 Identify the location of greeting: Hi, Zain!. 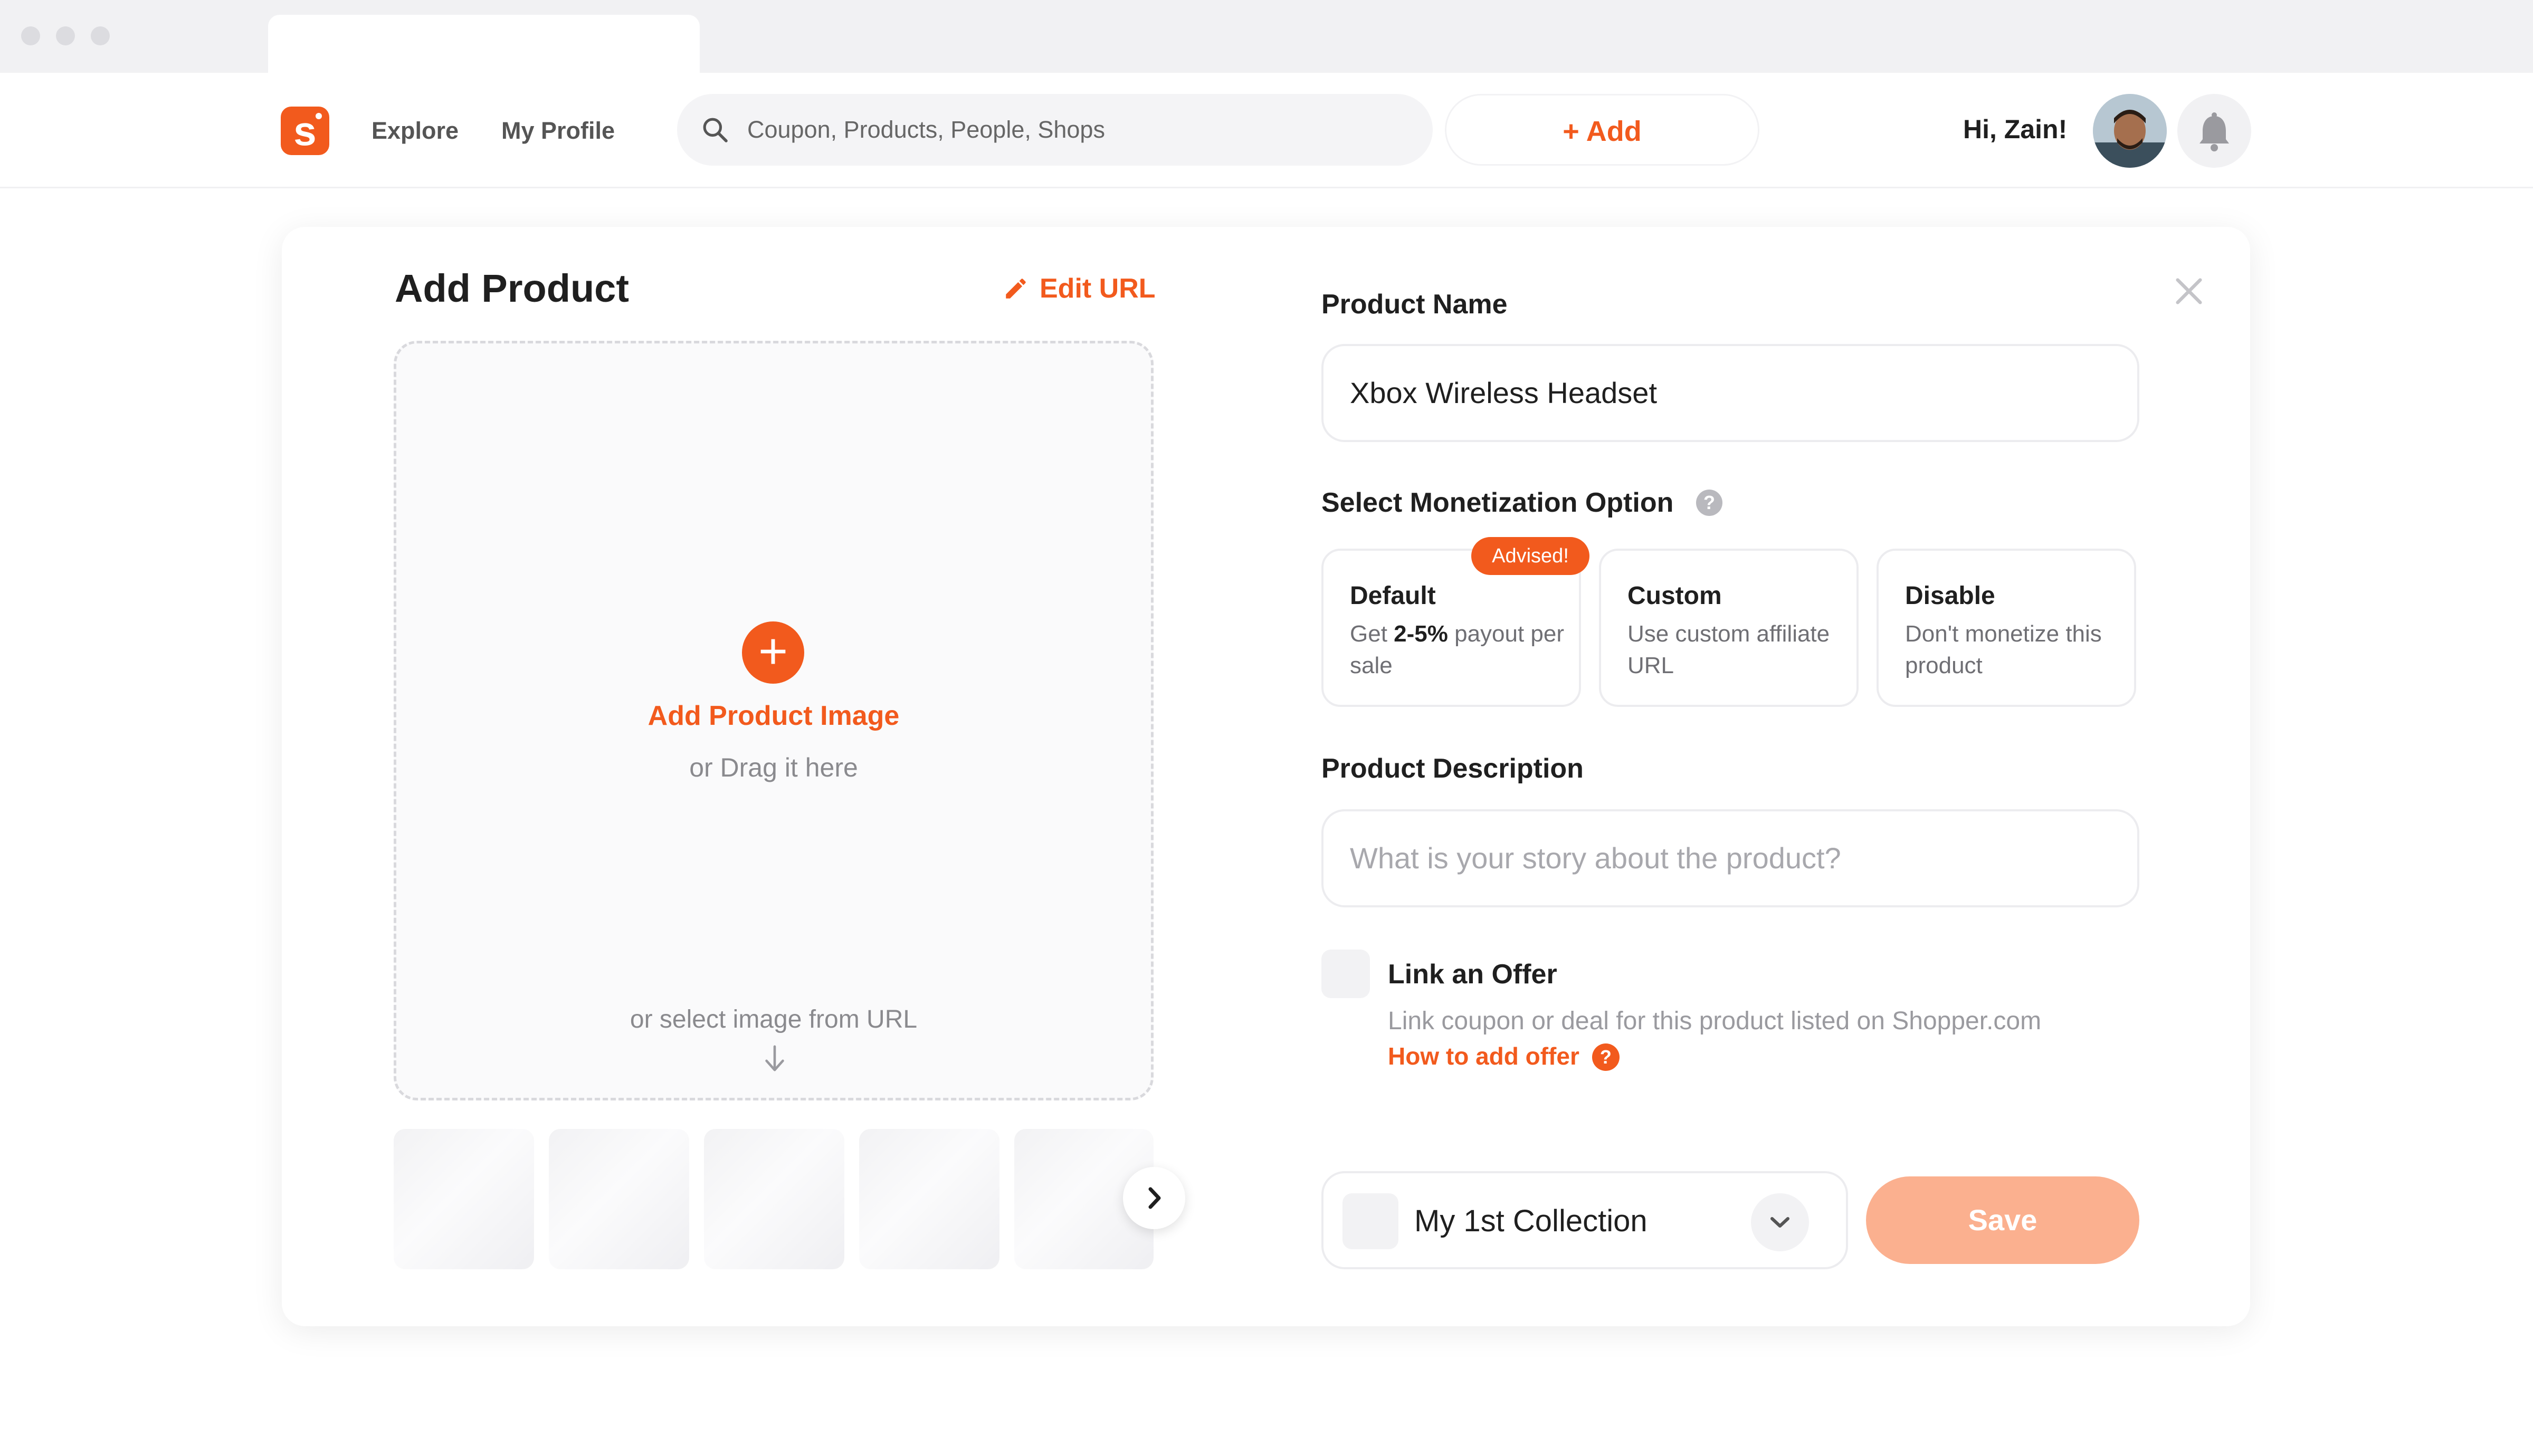
(2015, 129).